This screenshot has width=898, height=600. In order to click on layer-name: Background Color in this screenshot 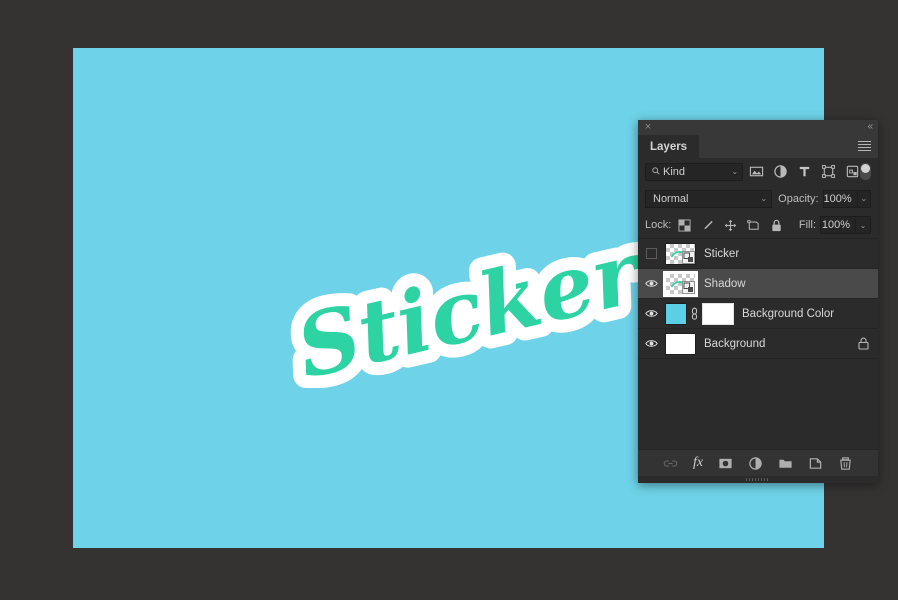, I will do `click(788, 313)`.